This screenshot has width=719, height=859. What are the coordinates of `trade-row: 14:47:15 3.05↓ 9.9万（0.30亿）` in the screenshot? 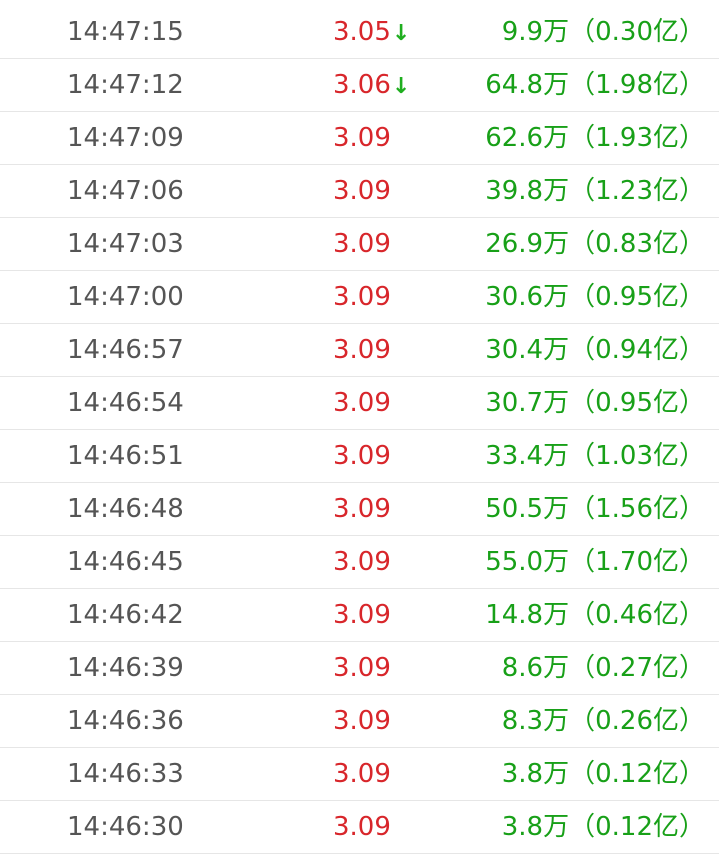 It's located at (359, 32).